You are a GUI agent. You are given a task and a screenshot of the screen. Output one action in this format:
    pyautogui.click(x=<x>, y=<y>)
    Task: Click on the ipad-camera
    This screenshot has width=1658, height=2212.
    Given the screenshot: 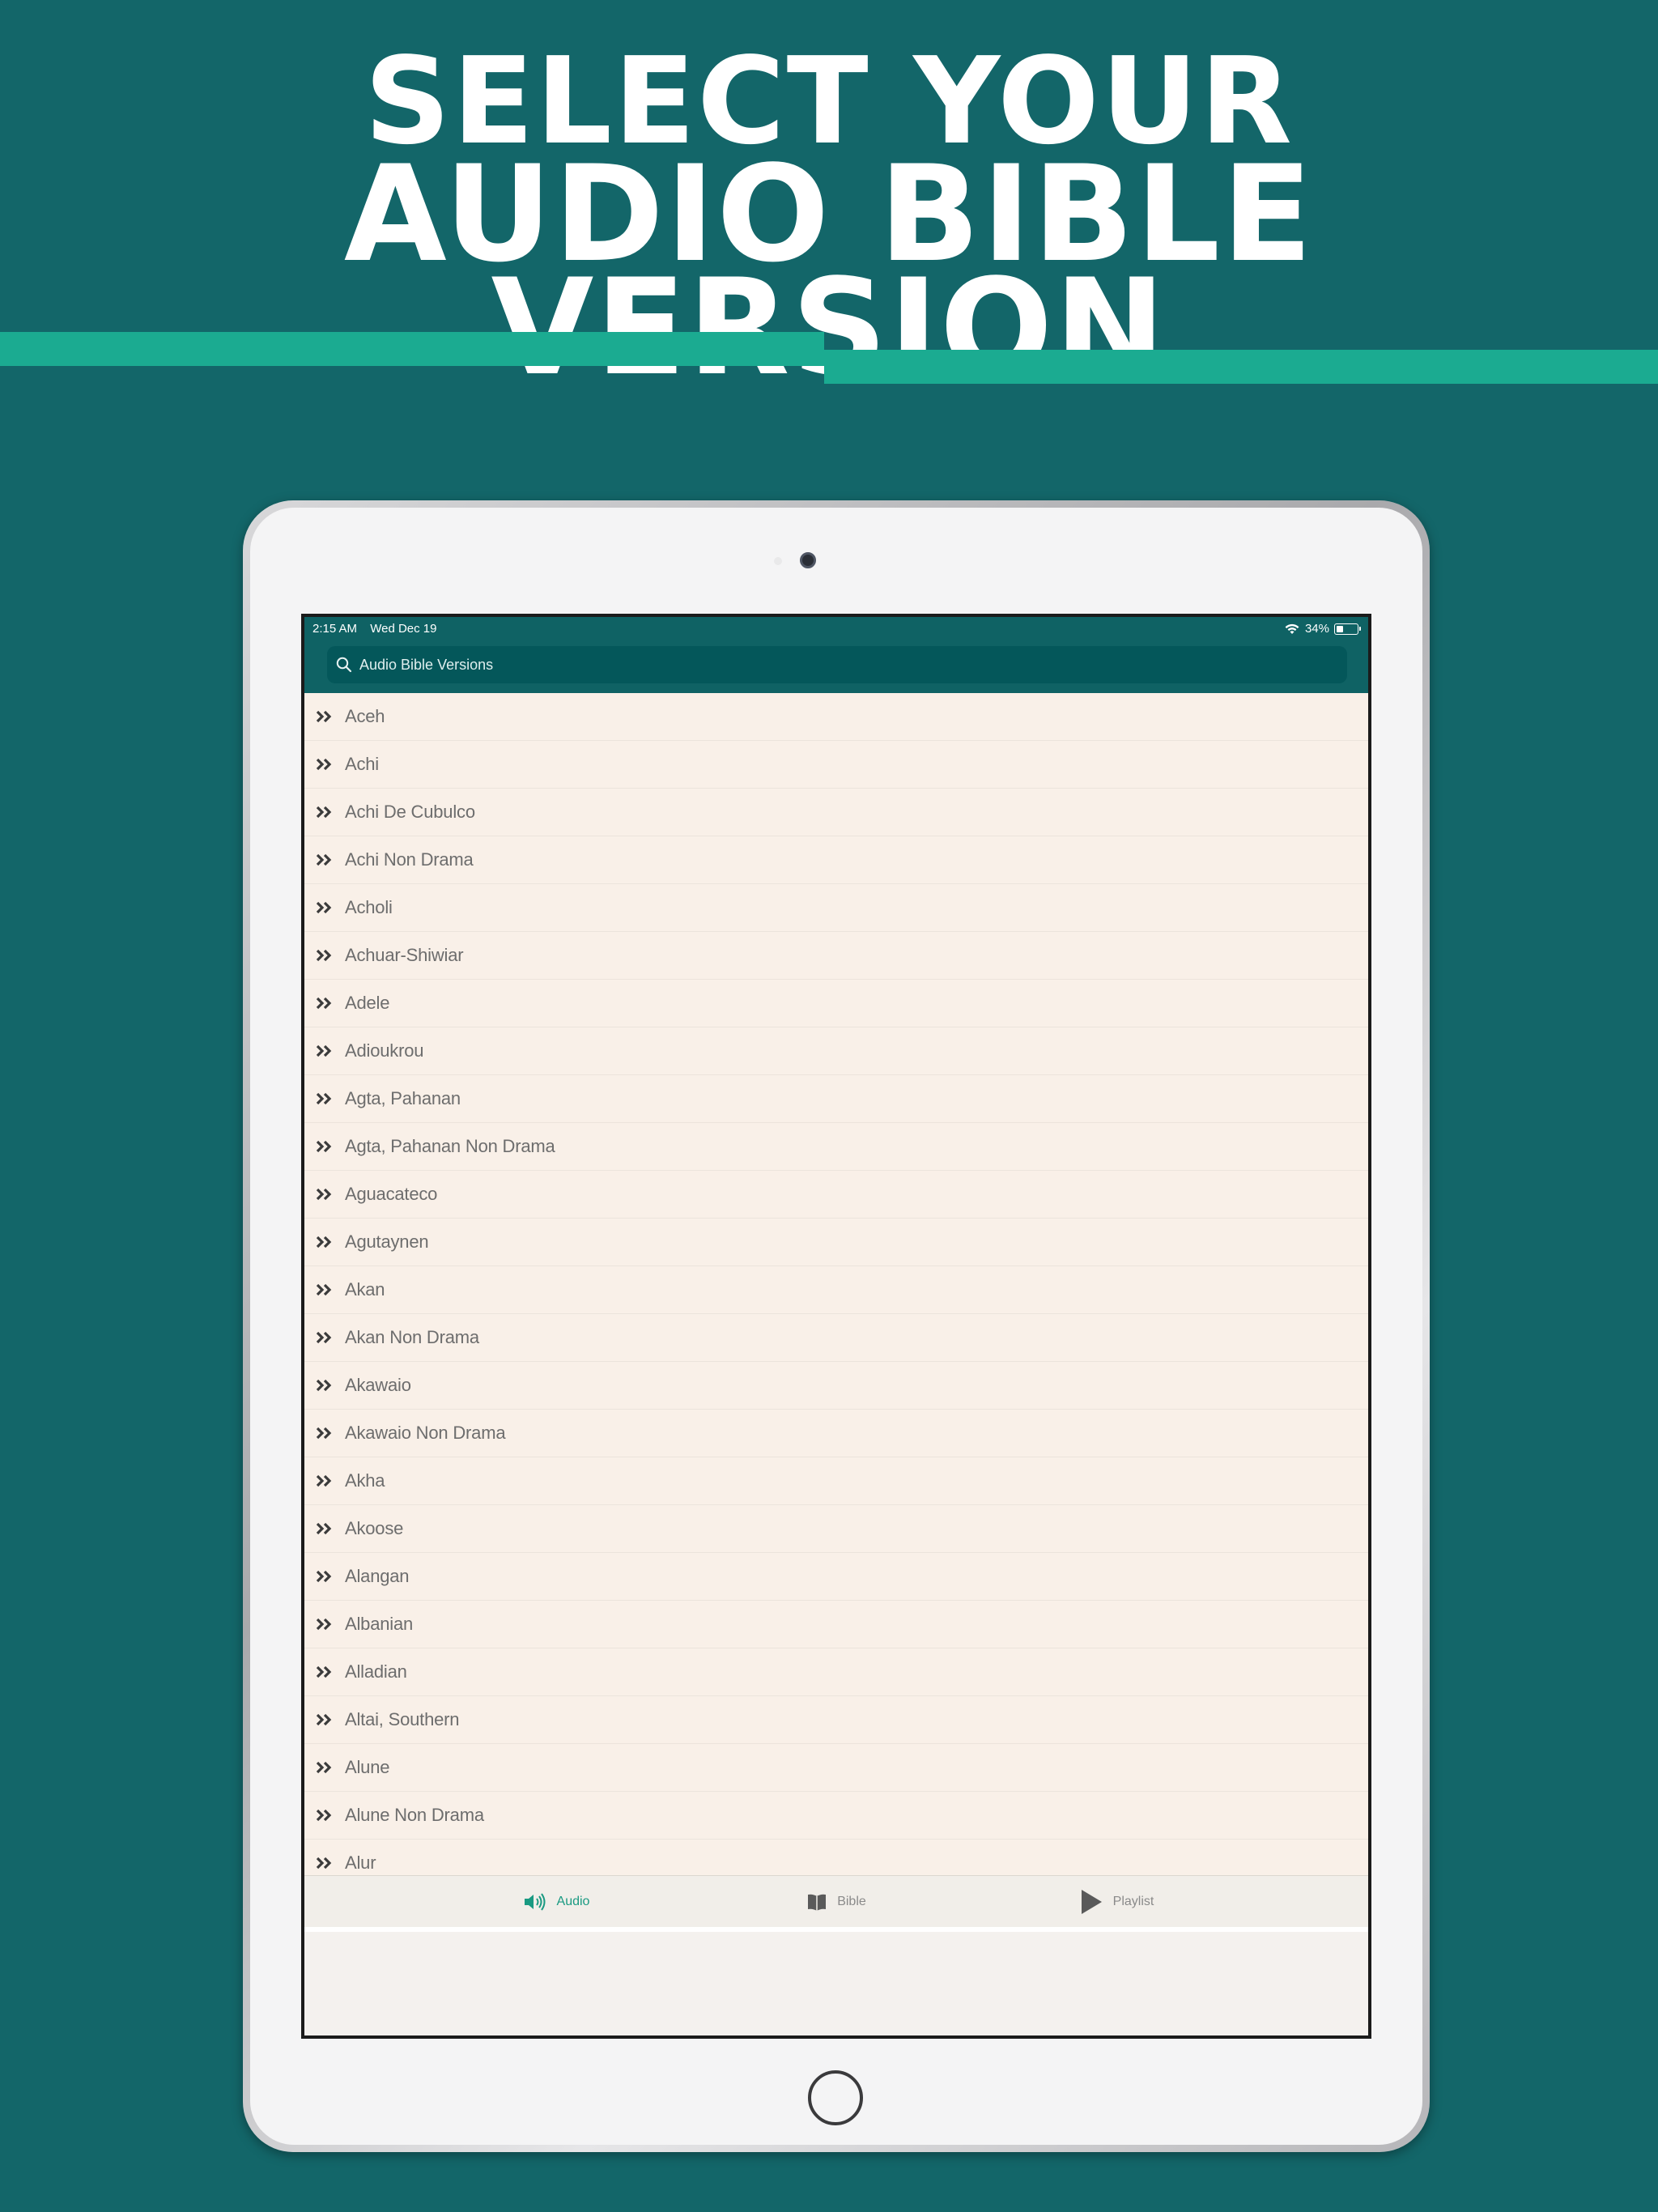 What is the action you would take?
    pyautogui.click(x=808, y=560)
    